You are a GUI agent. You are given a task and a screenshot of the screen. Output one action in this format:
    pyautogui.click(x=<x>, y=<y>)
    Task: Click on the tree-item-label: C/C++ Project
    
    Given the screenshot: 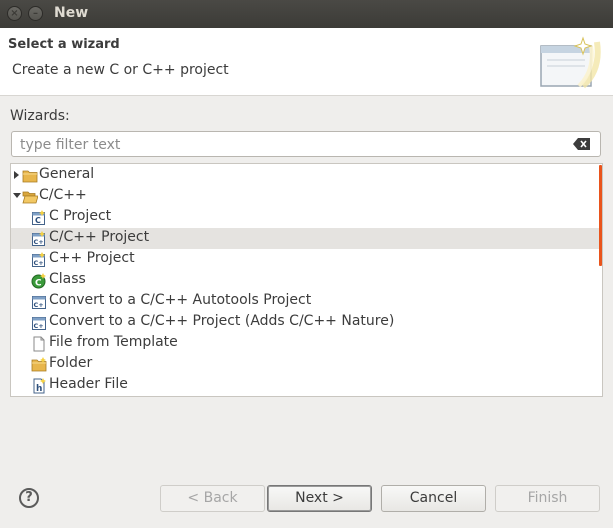 What is the action you would take?
    pyautogui.click(x=99, y=237)
    